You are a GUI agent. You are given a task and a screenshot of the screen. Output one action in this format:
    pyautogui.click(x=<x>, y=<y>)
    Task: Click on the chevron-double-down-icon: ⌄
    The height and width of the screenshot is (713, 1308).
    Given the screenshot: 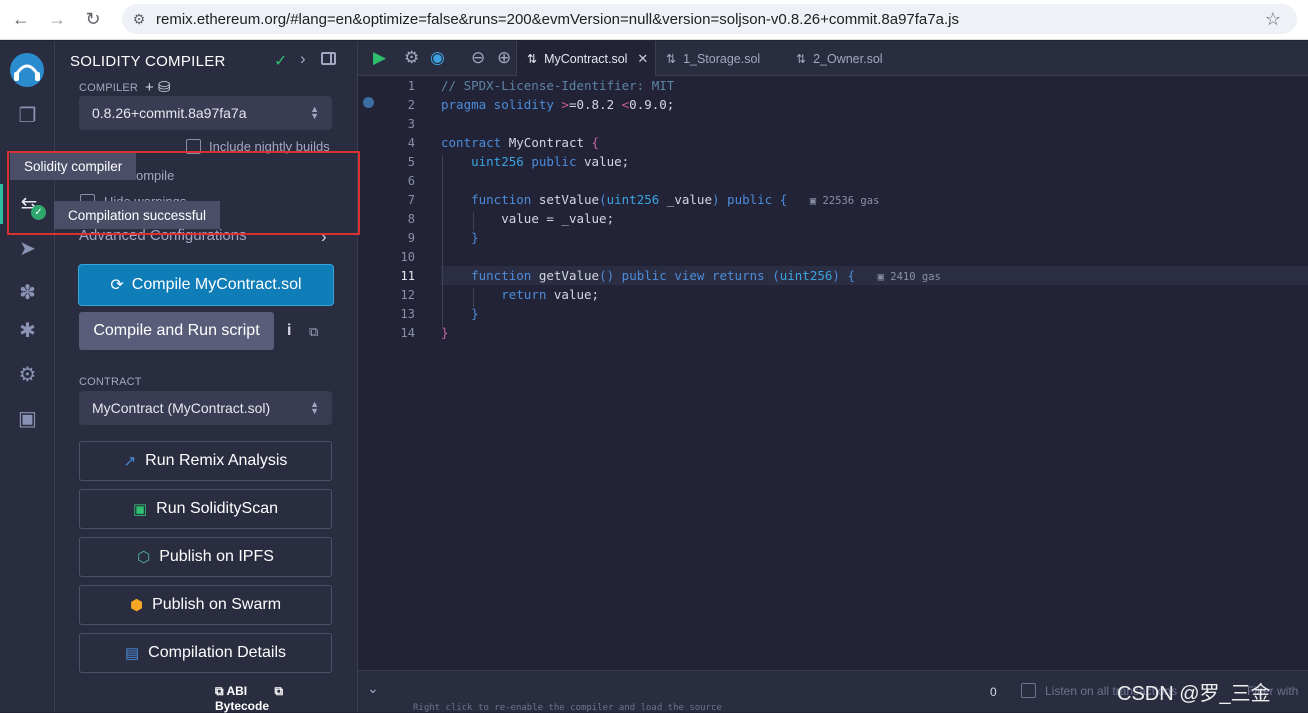 What is the action you would take?
    pyautogui.click(x=373, y=688)
    